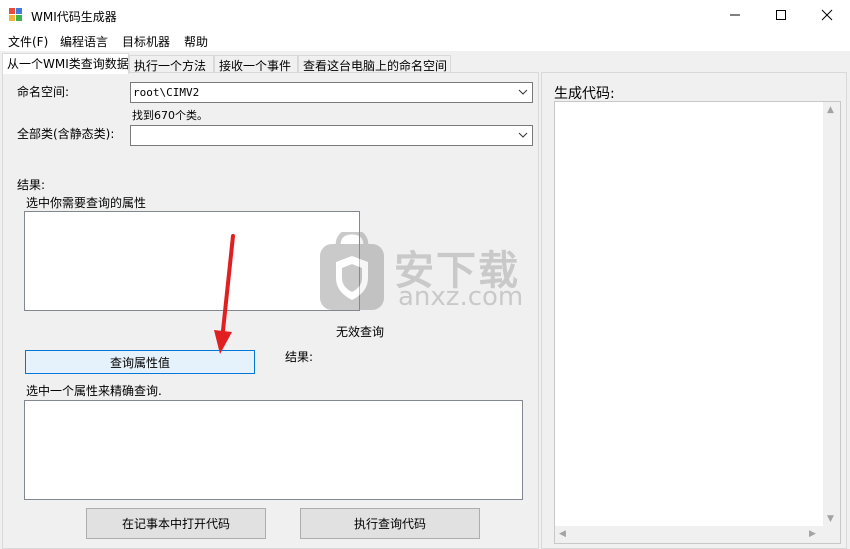 This screenshot has height=549, width=850. I want to click on red-arrow-annotation, so click(224, 294).